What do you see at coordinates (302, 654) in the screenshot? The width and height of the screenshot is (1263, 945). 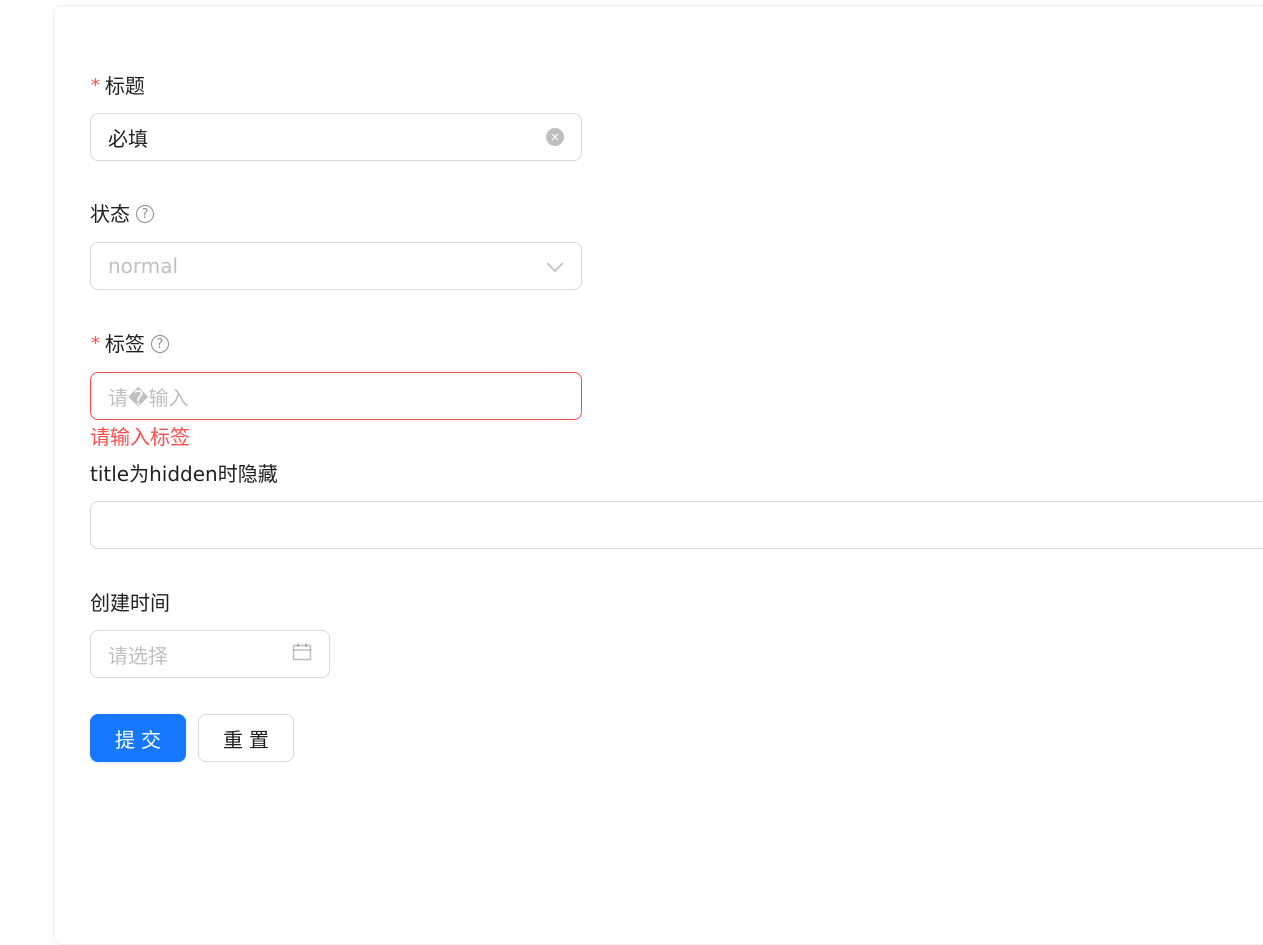 I see `calendar-icon` at bounding box center [302, 654].